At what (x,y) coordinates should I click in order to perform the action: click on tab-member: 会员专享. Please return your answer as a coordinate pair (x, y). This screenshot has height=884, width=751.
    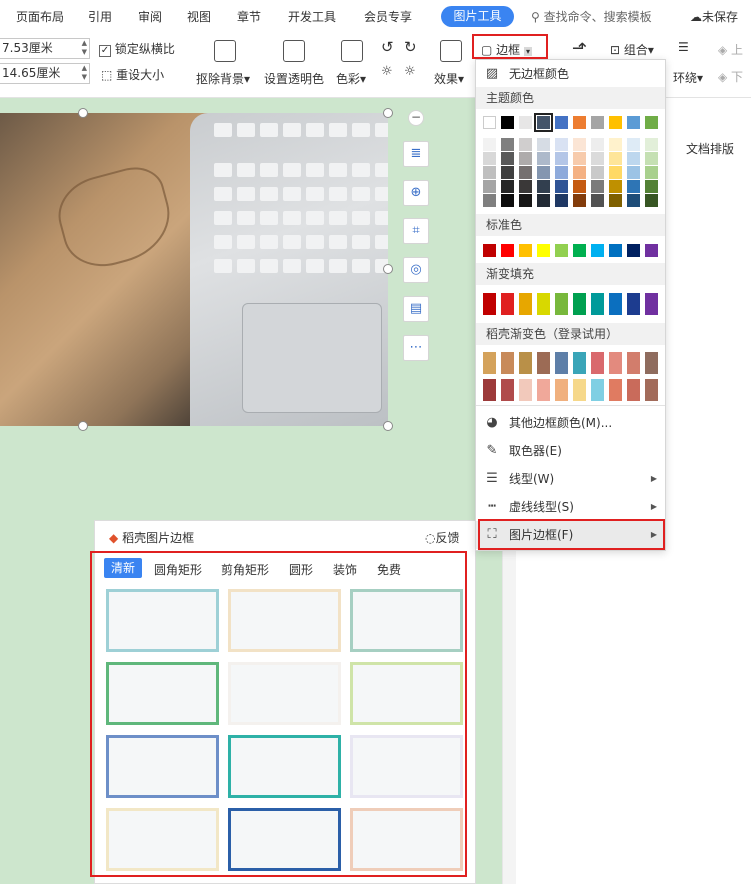
    Looking at the image, I should click on (388, 16).